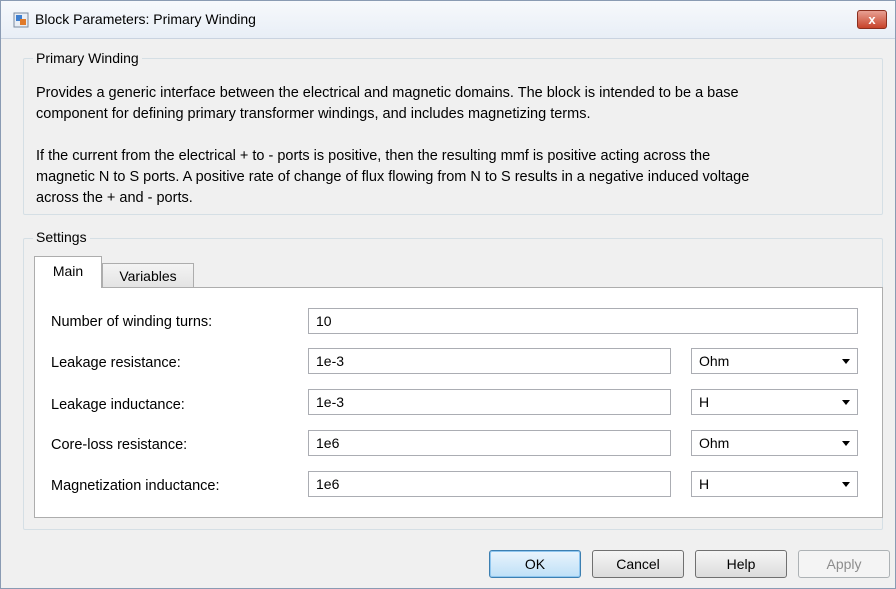  Describe the element at coordinates (132, 322) in the screenshot. I see `param-label-winding-turns: Number of winding turns:` at that location.